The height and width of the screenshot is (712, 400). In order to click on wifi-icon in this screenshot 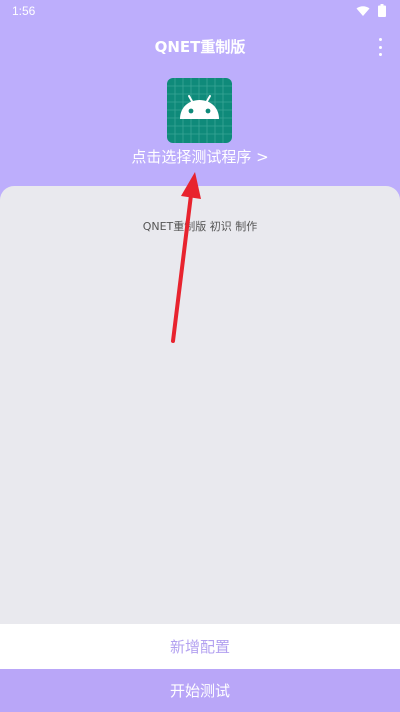, I will do `click(363, 10)`.